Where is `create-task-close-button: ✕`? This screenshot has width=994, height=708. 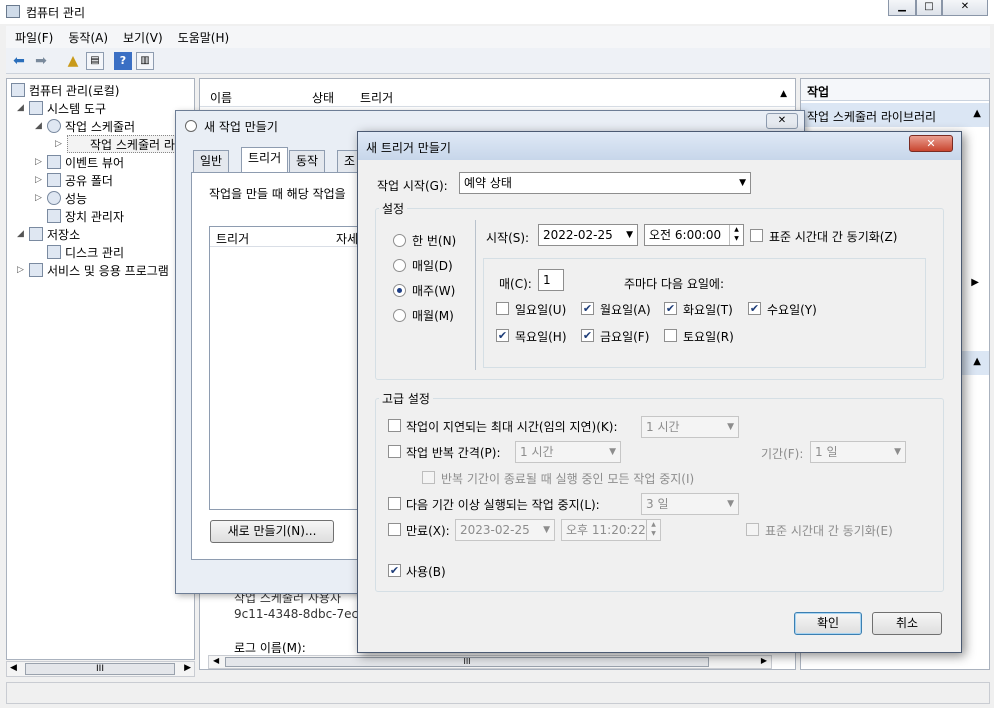
create-task-close-button: ✕ is located at coordinates (782, 121).